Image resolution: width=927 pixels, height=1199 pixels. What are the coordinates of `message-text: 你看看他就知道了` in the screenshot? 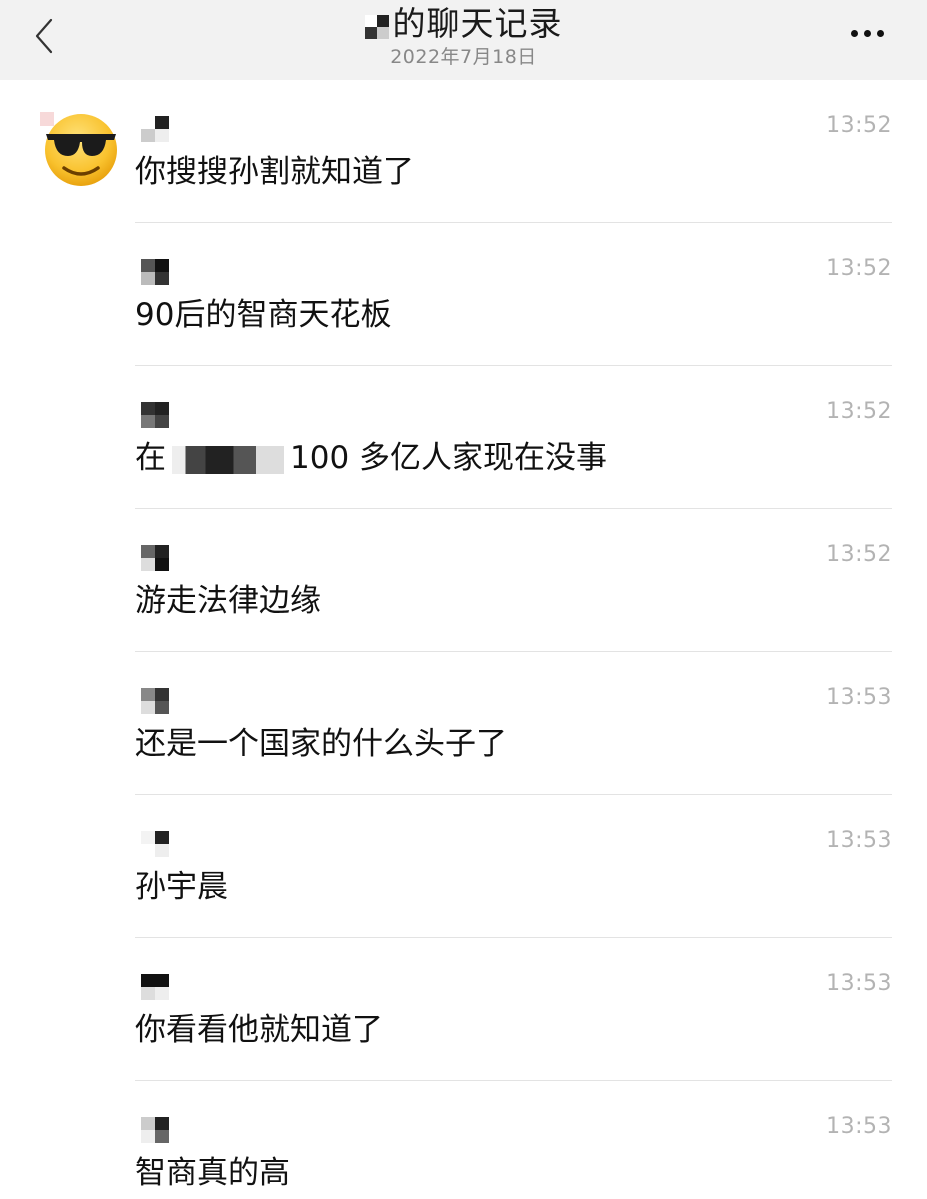 It's located at (259, 1030).